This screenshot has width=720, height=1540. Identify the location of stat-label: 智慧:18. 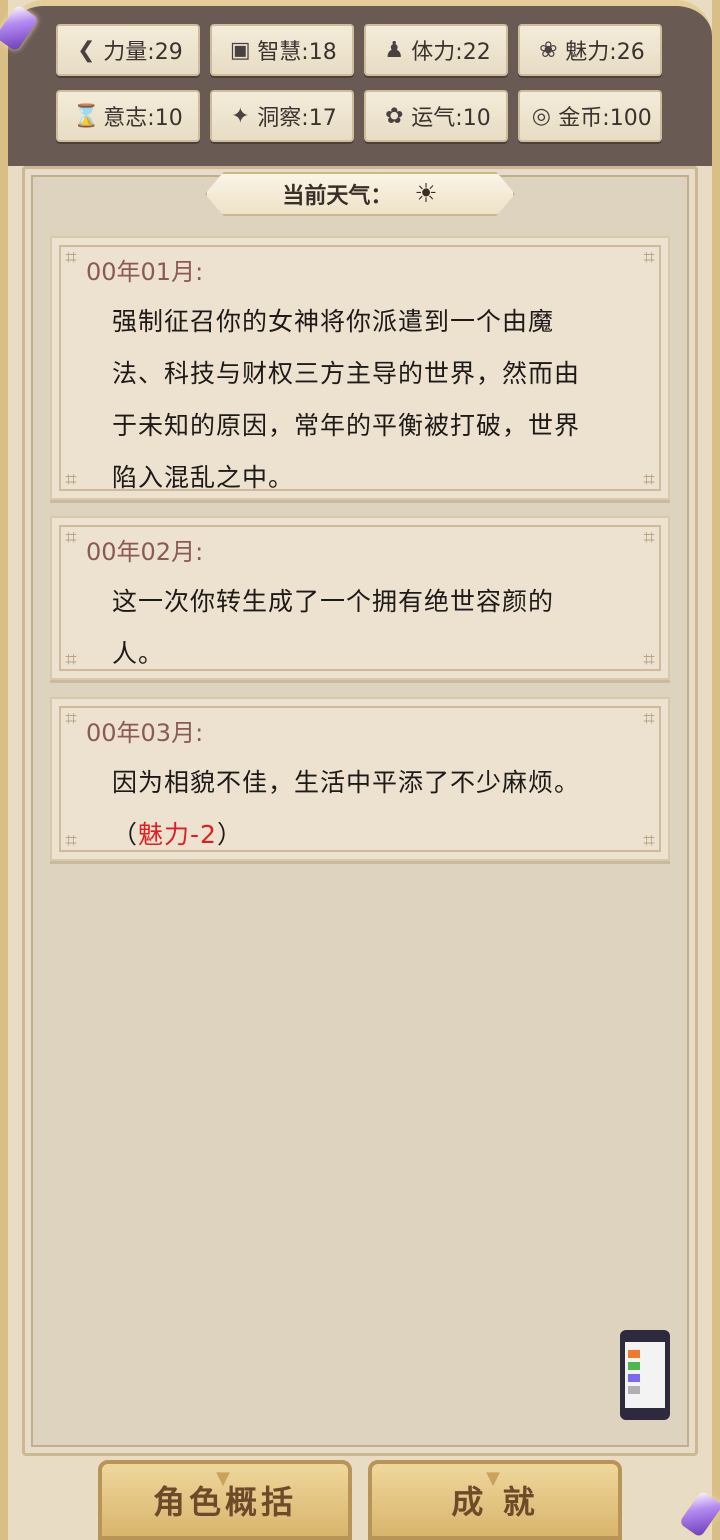
(297, 52).